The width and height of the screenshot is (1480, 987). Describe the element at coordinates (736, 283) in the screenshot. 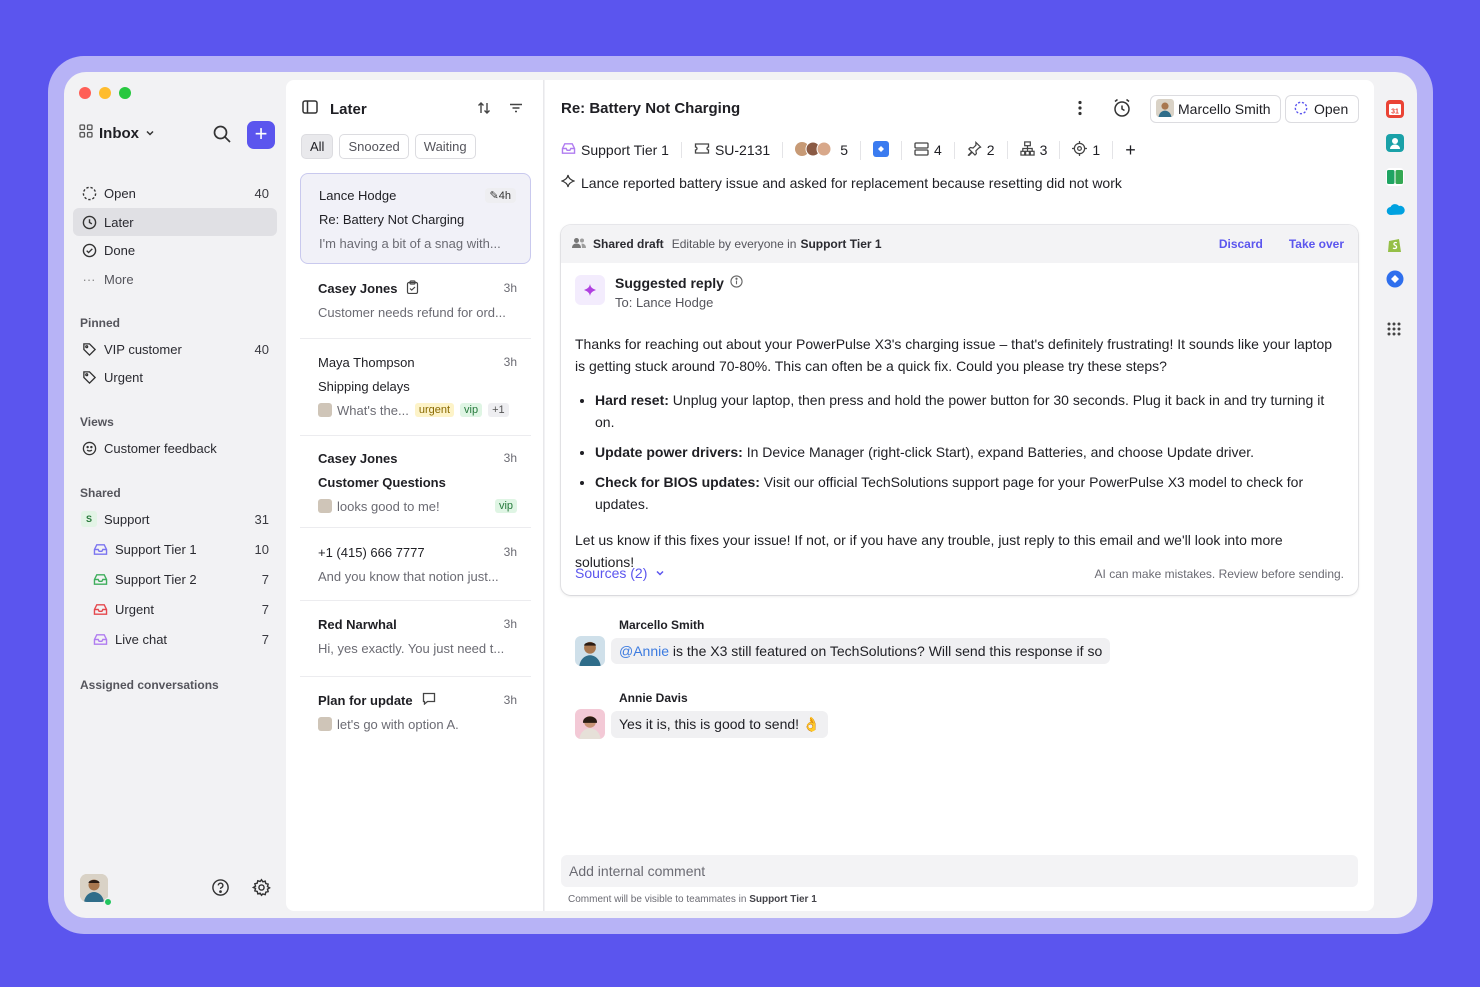

I see `info-icon` at that location.